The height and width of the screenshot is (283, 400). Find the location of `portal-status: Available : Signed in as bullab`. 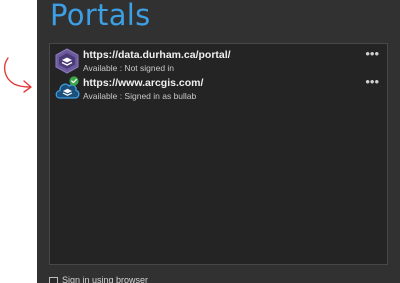

portal-status: Available : Signed in as bullab is located at coordinates (140, 96).